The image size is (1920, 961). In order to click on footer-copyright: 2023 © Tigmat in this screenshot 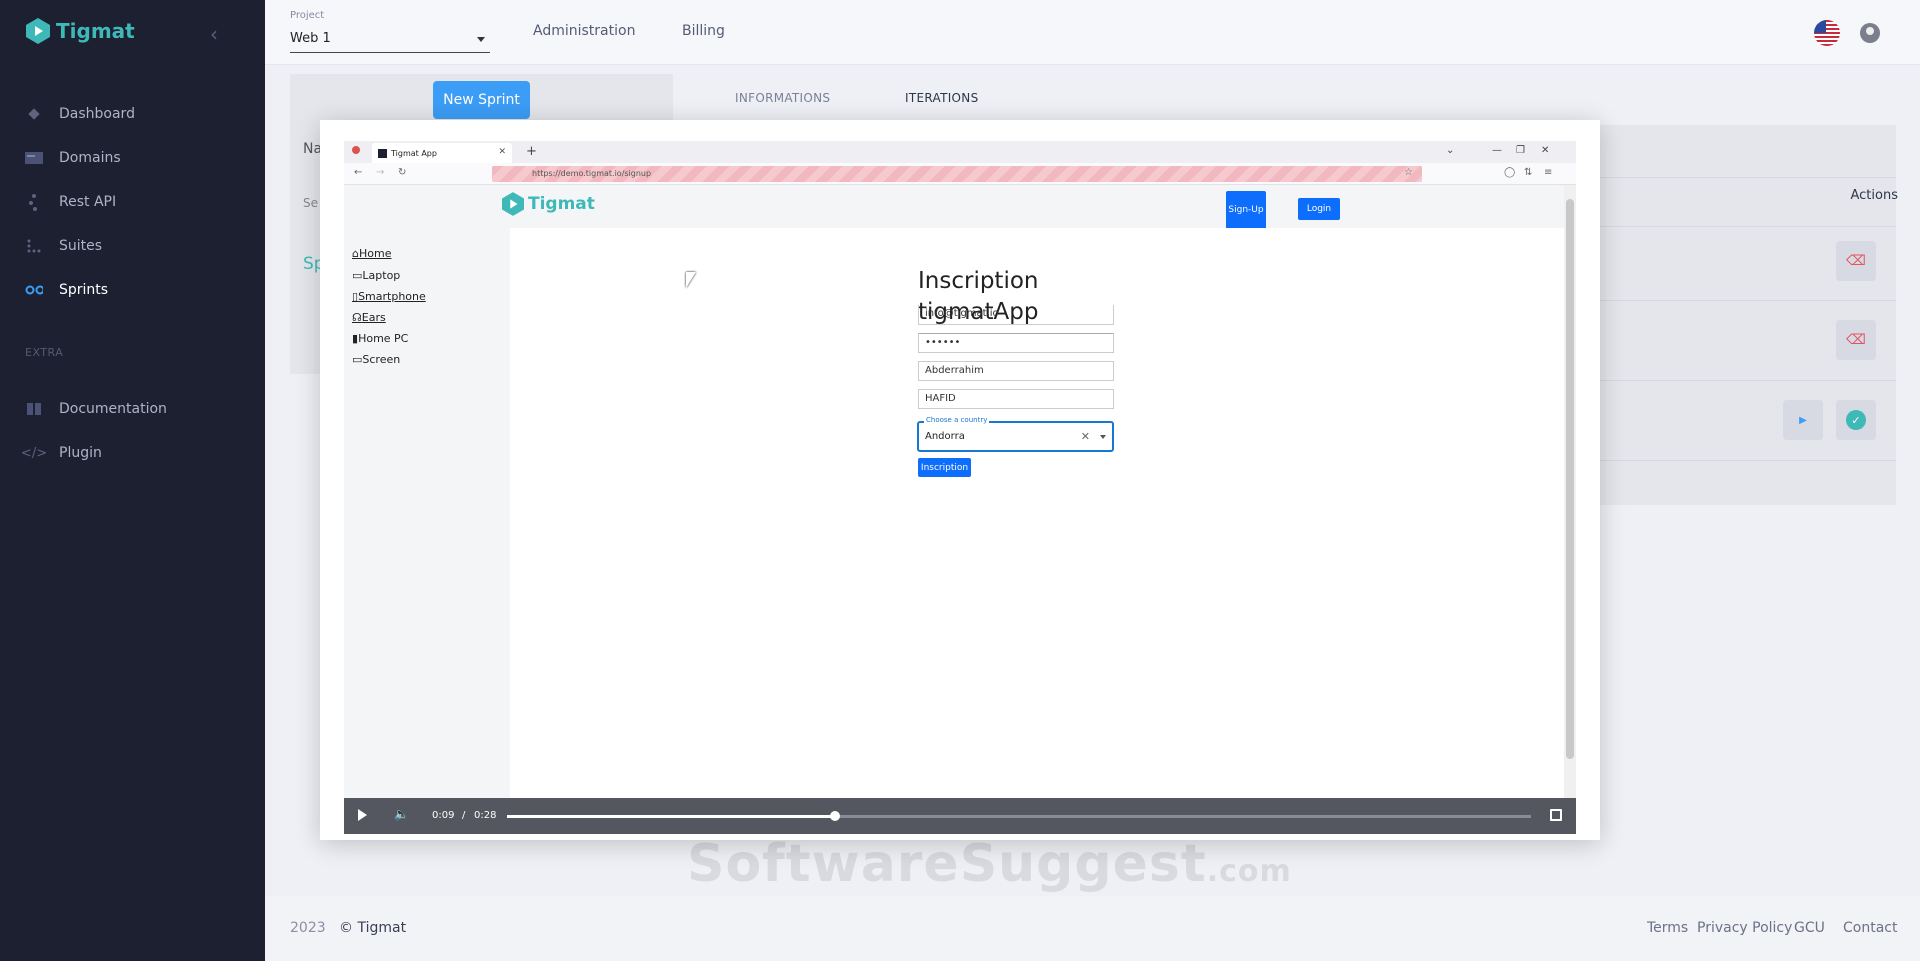, I will do `click(348, 928)`.